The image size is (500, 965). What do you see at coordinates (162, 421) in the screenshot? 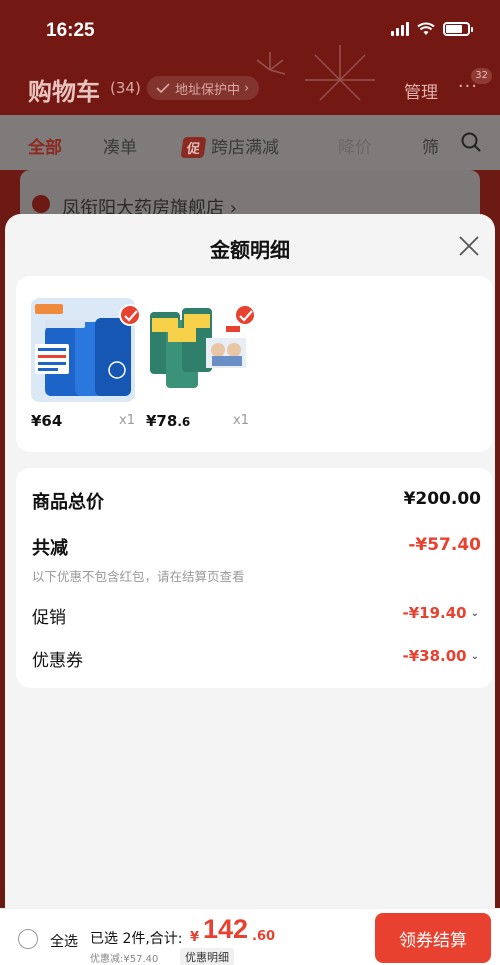
I see `product-price-main: ¥78` at bounding box center [162, 421].